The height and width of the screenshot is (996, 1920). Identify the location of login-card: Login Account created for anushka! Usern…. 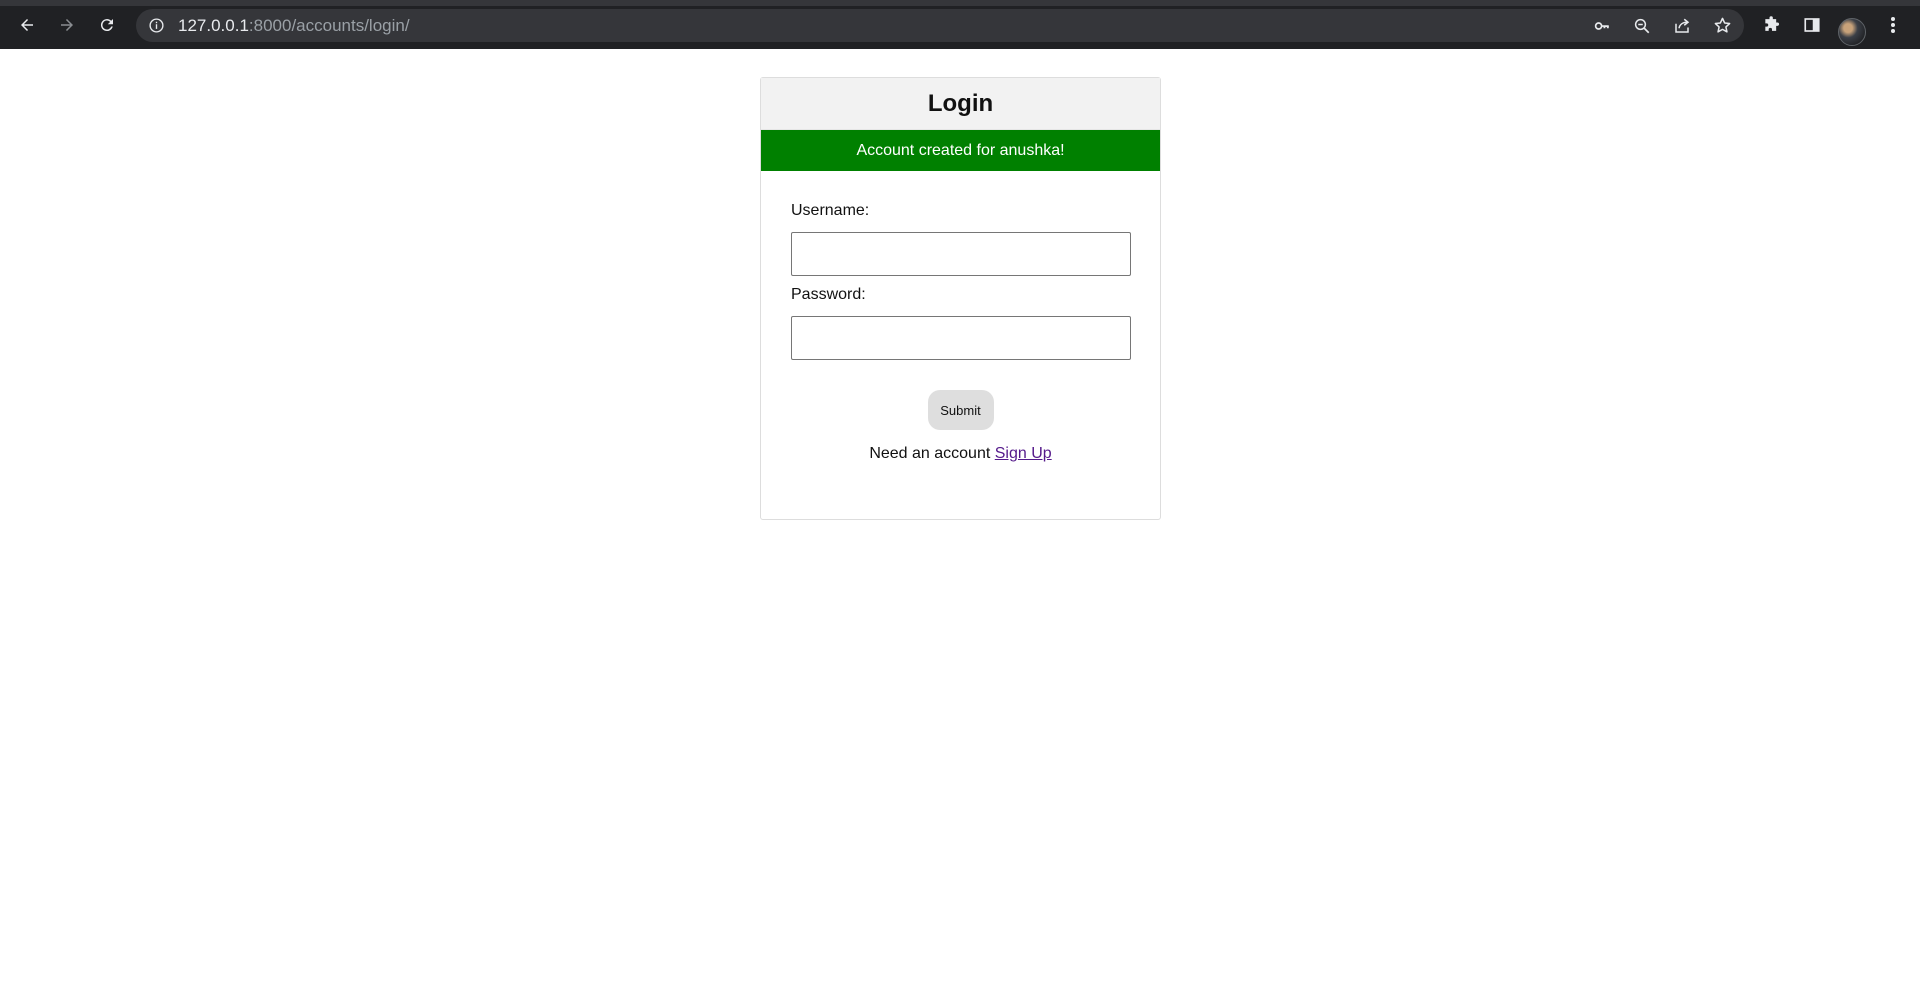
(960, 298).